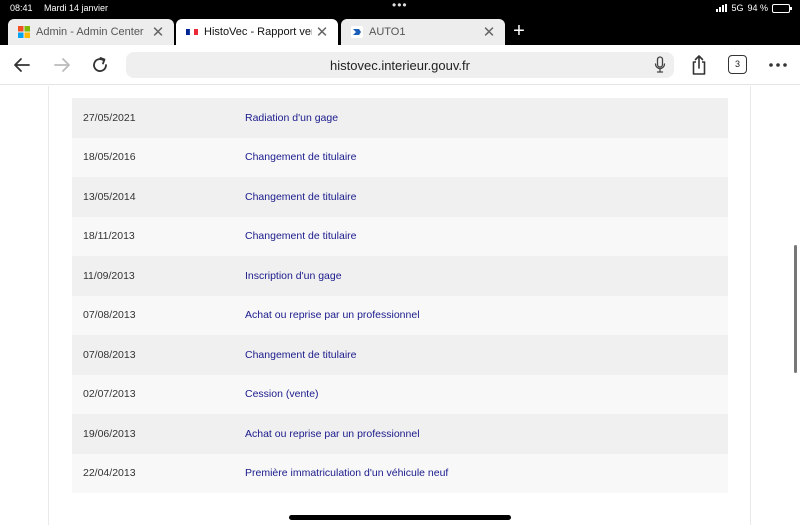 This screenshot has width=800, height=525. Describe the element at coordinates (387, 32) in the screenshot. I see `tab-title: AUTO1` at that location.